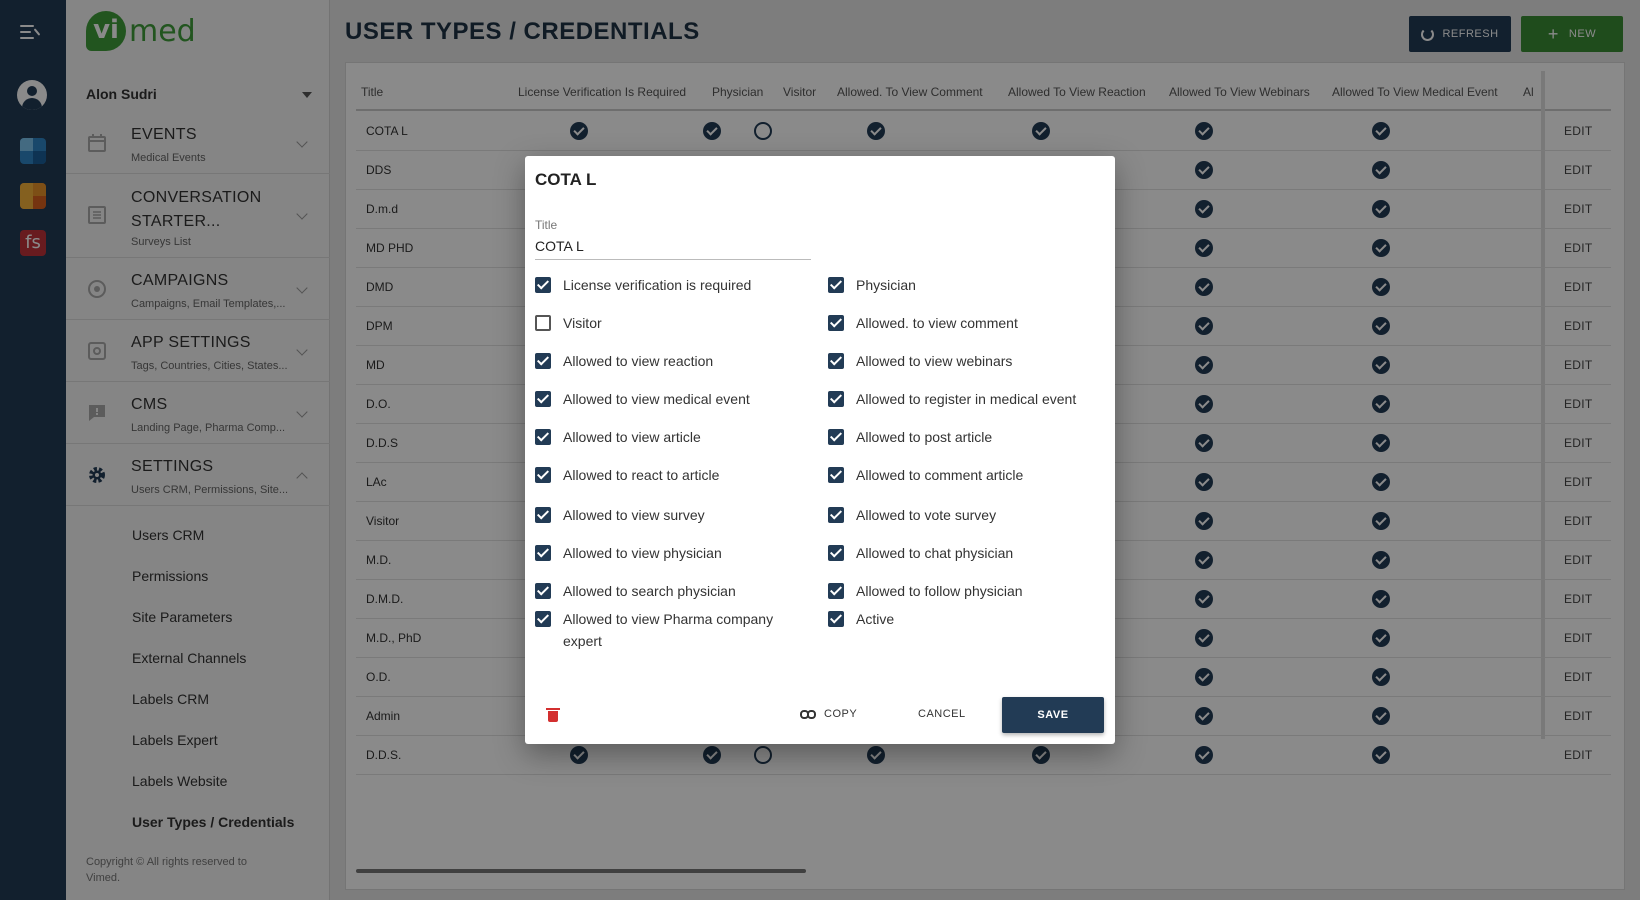  I want to click on permission-checkbox-row: Allowed. to view comment, so click(962, 324).